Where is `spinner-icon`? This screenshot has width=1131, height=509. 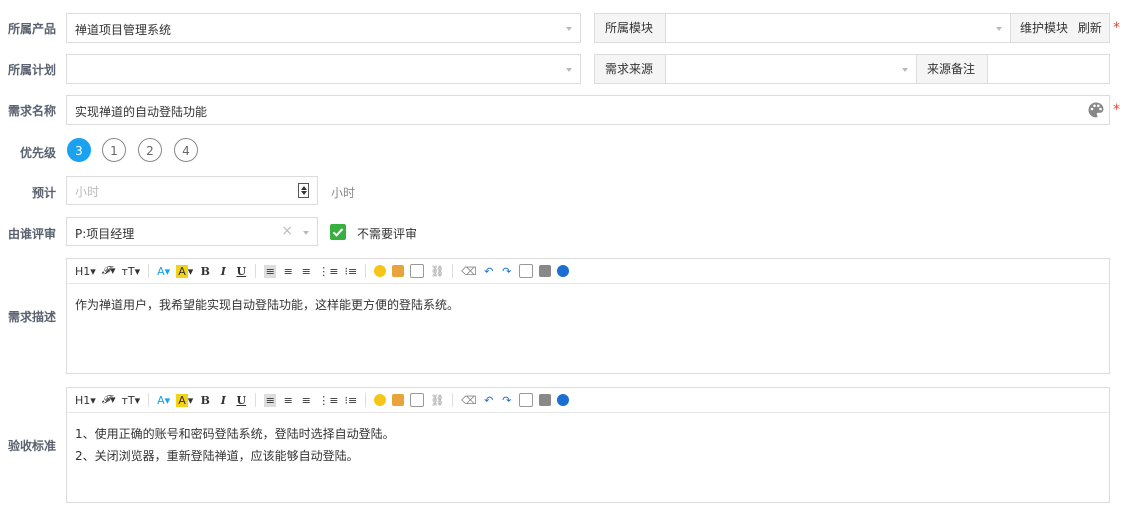 spinner-icon is located at coordinates (303, 190).